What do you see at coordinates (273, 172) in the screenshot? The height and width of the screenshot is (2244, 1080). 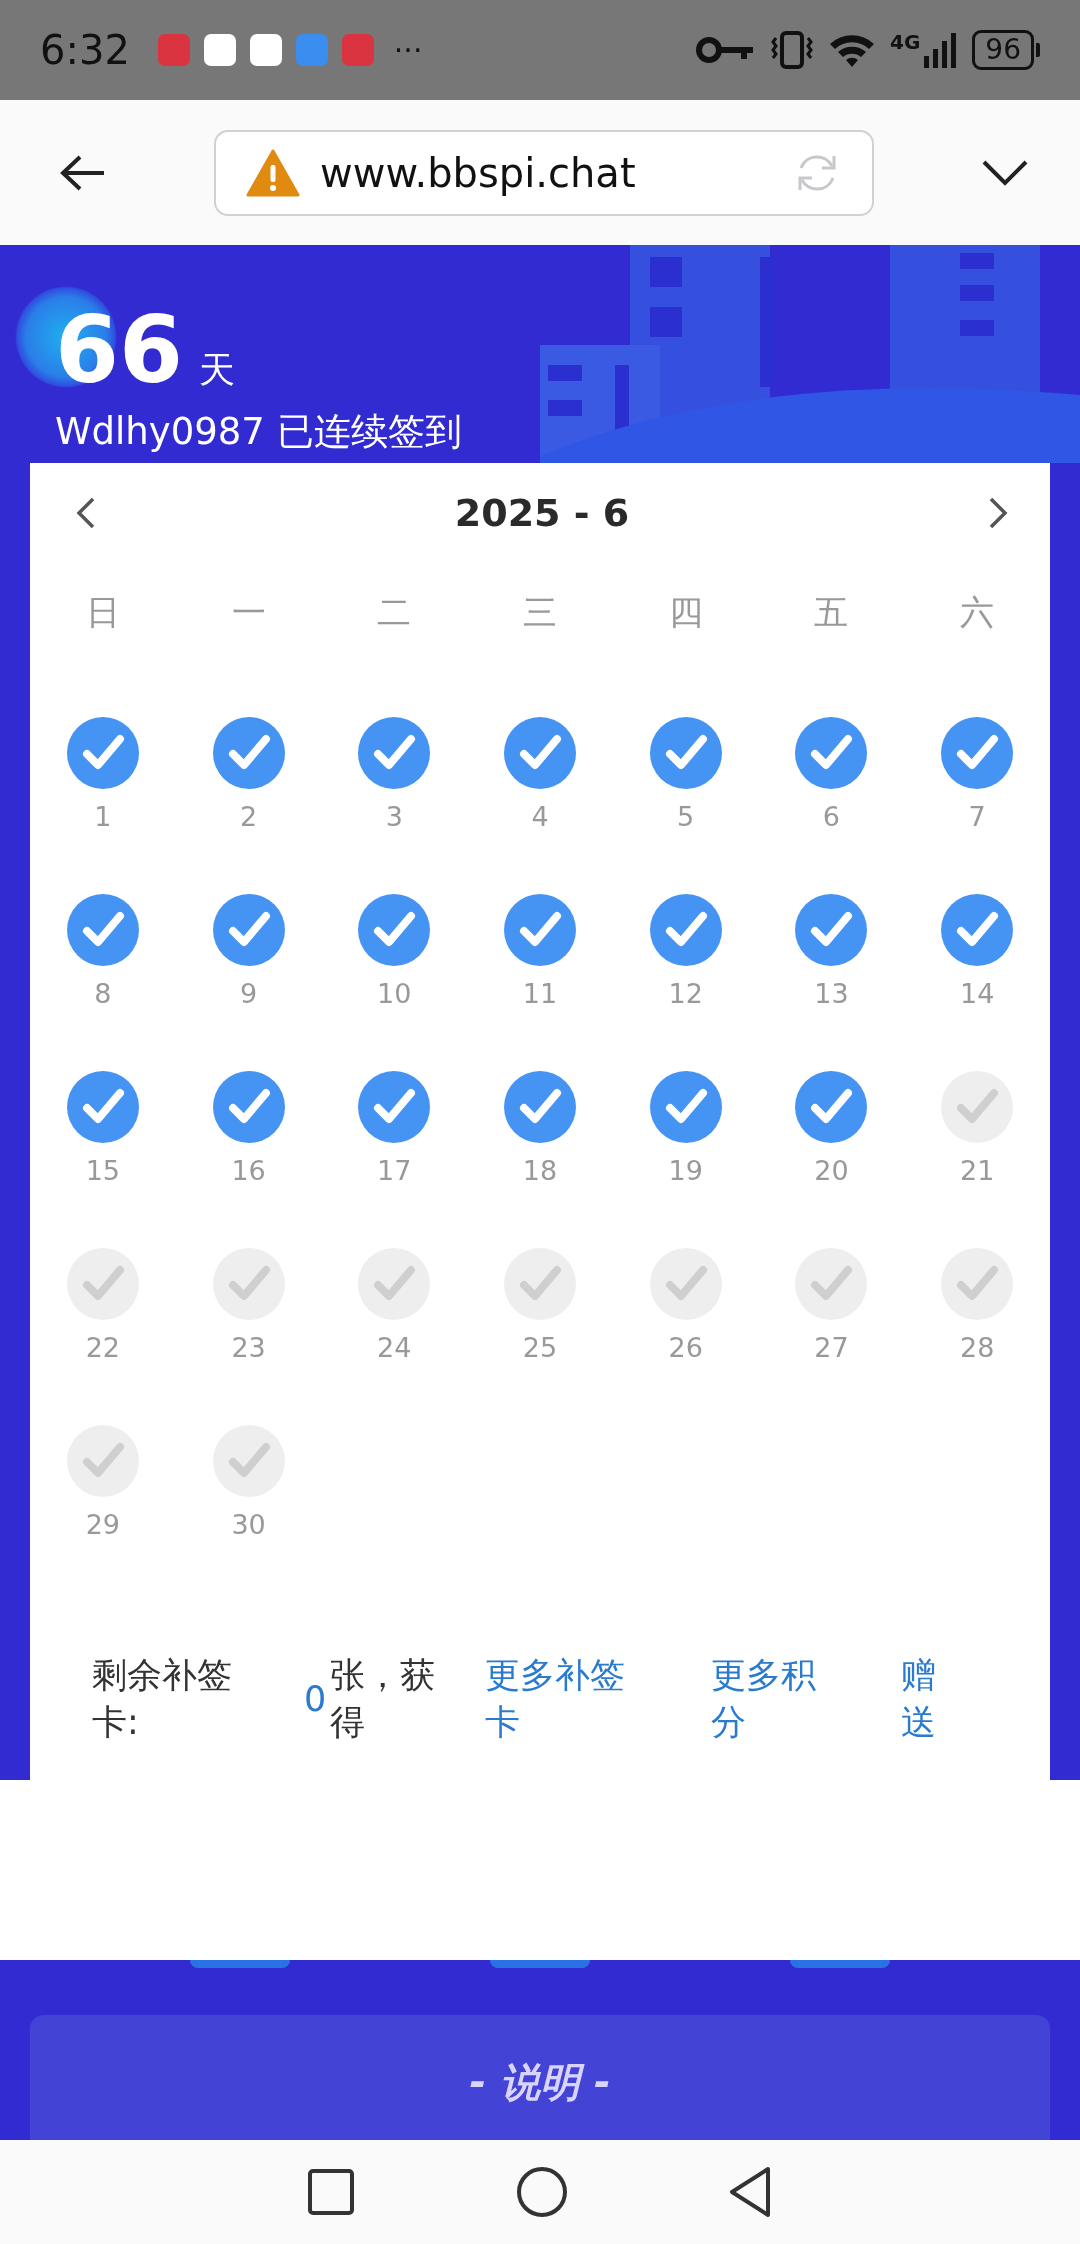 I see `warning-icon` at bounding box center [273, 172].